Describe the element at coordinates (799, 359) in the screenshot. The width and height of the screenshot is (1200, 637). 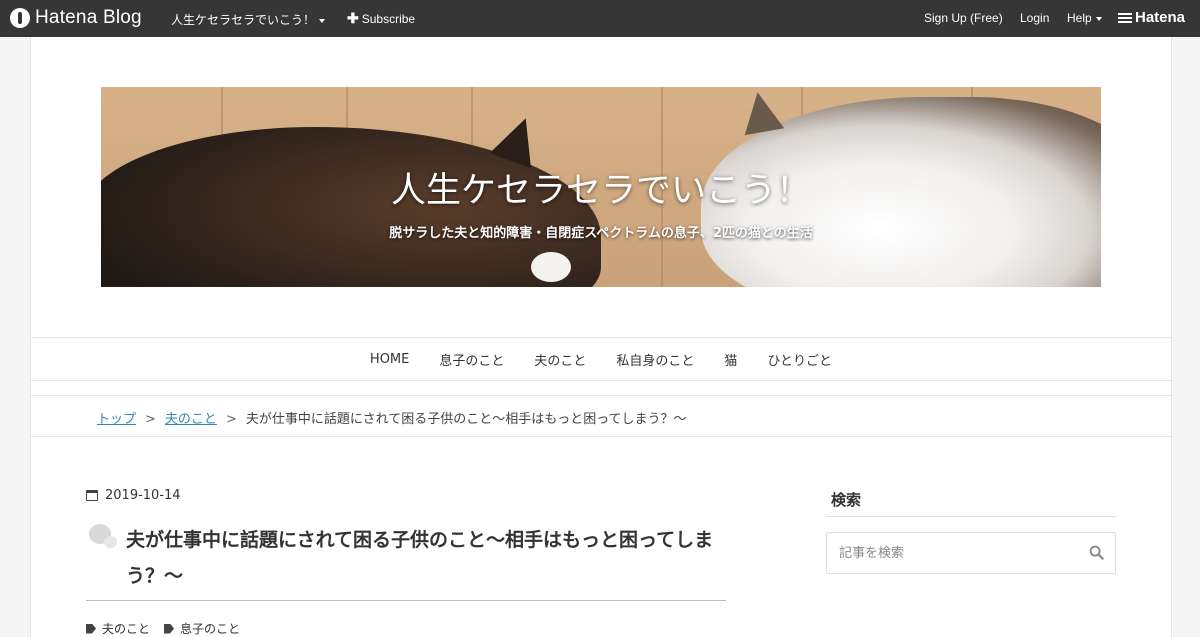
I see `nav-item-monologue: ひとりごと` at that location.